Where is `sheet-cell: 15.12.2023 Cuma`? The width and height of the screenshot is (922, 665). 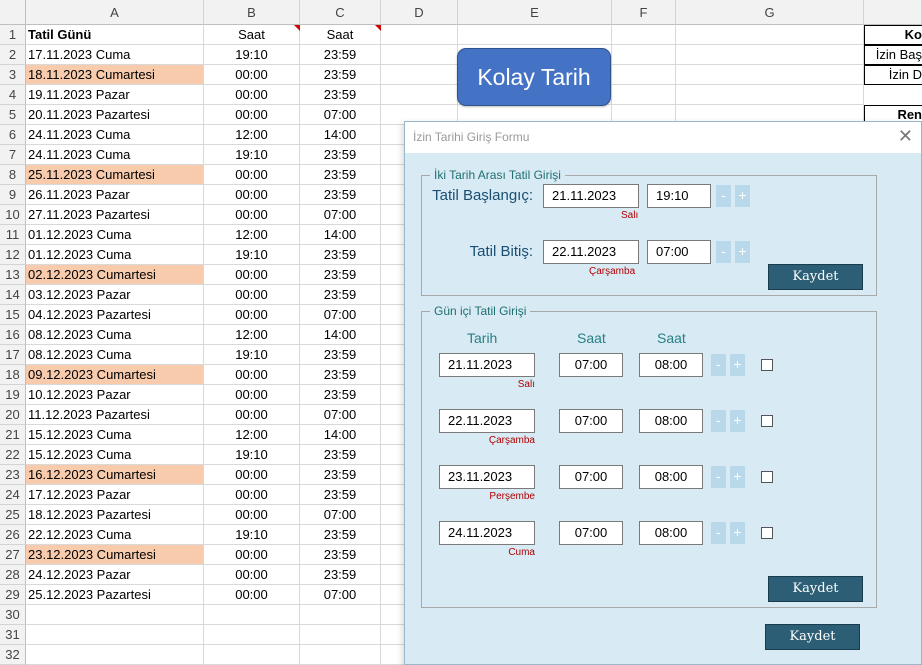 sheet-cell: 15.12.2023 Cuma is located at coordinates (115, 455).